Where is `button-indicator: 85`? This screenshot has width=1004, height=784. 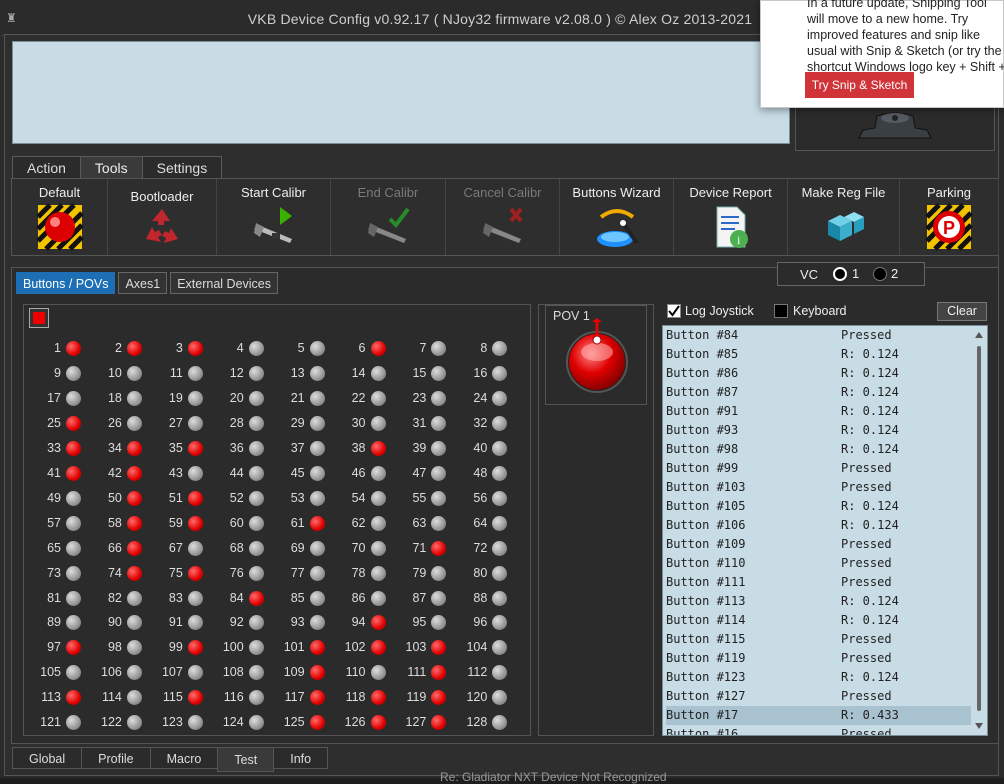
button-indicator: 85 is located at coordinates (295, 599).